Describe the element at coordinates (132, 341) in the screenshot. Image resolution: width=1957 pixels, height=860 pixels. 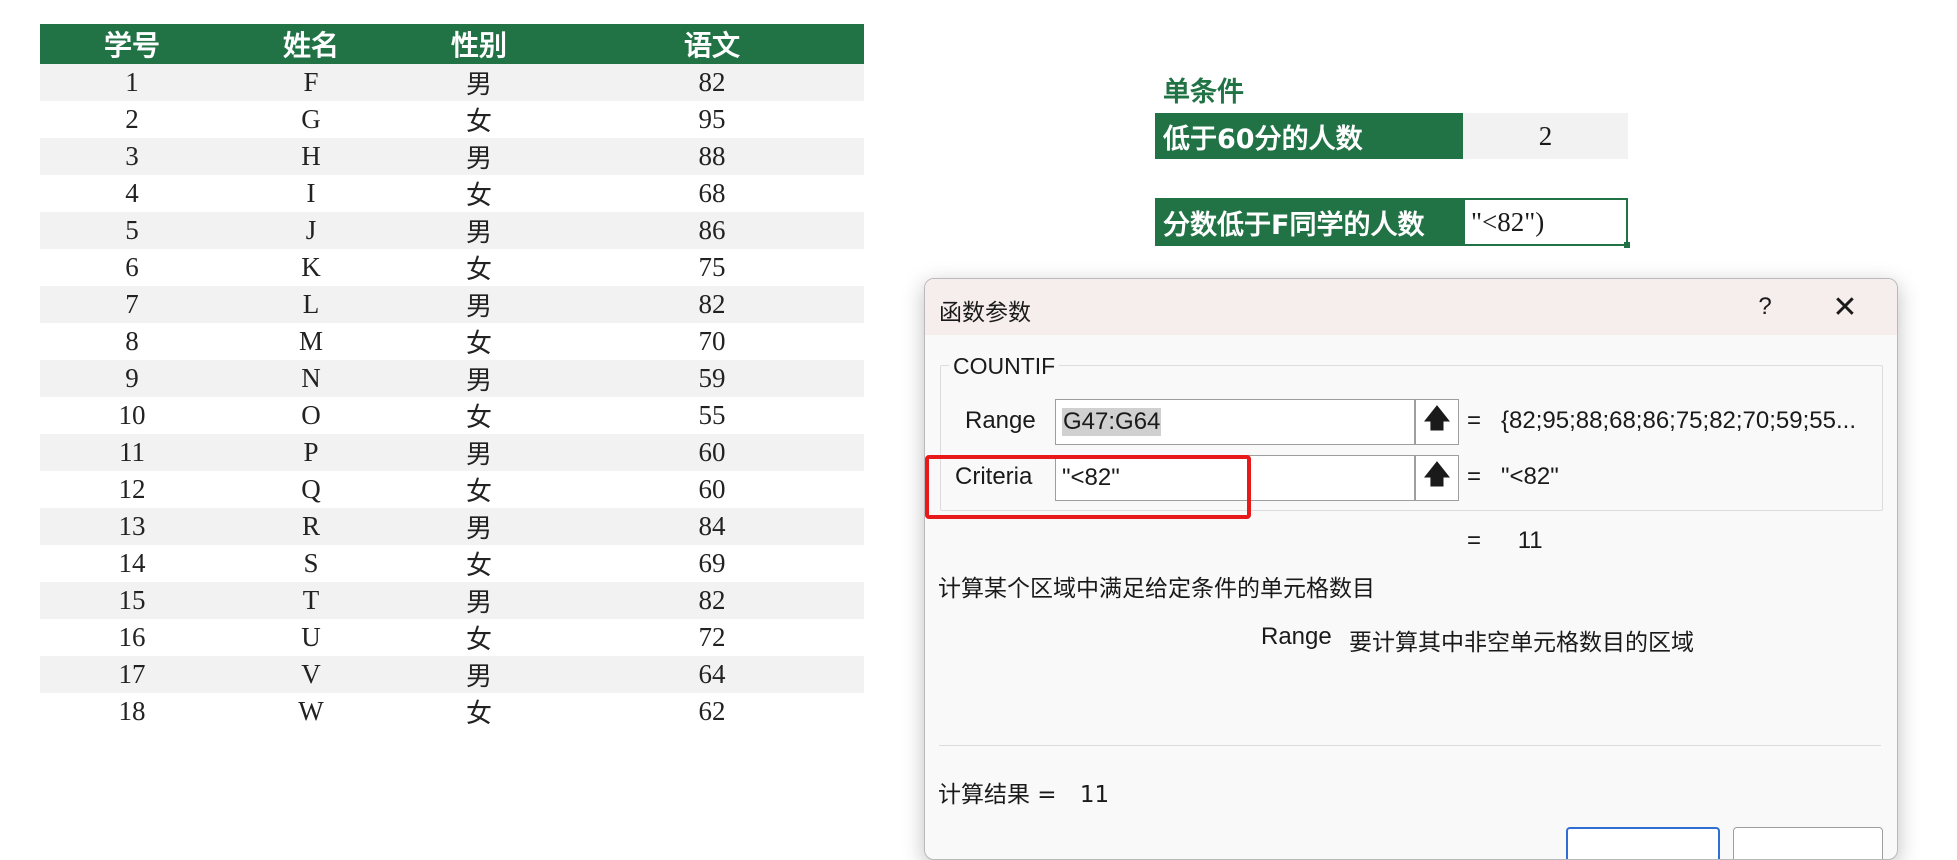
I see `cell-student-id: 8` at that location.